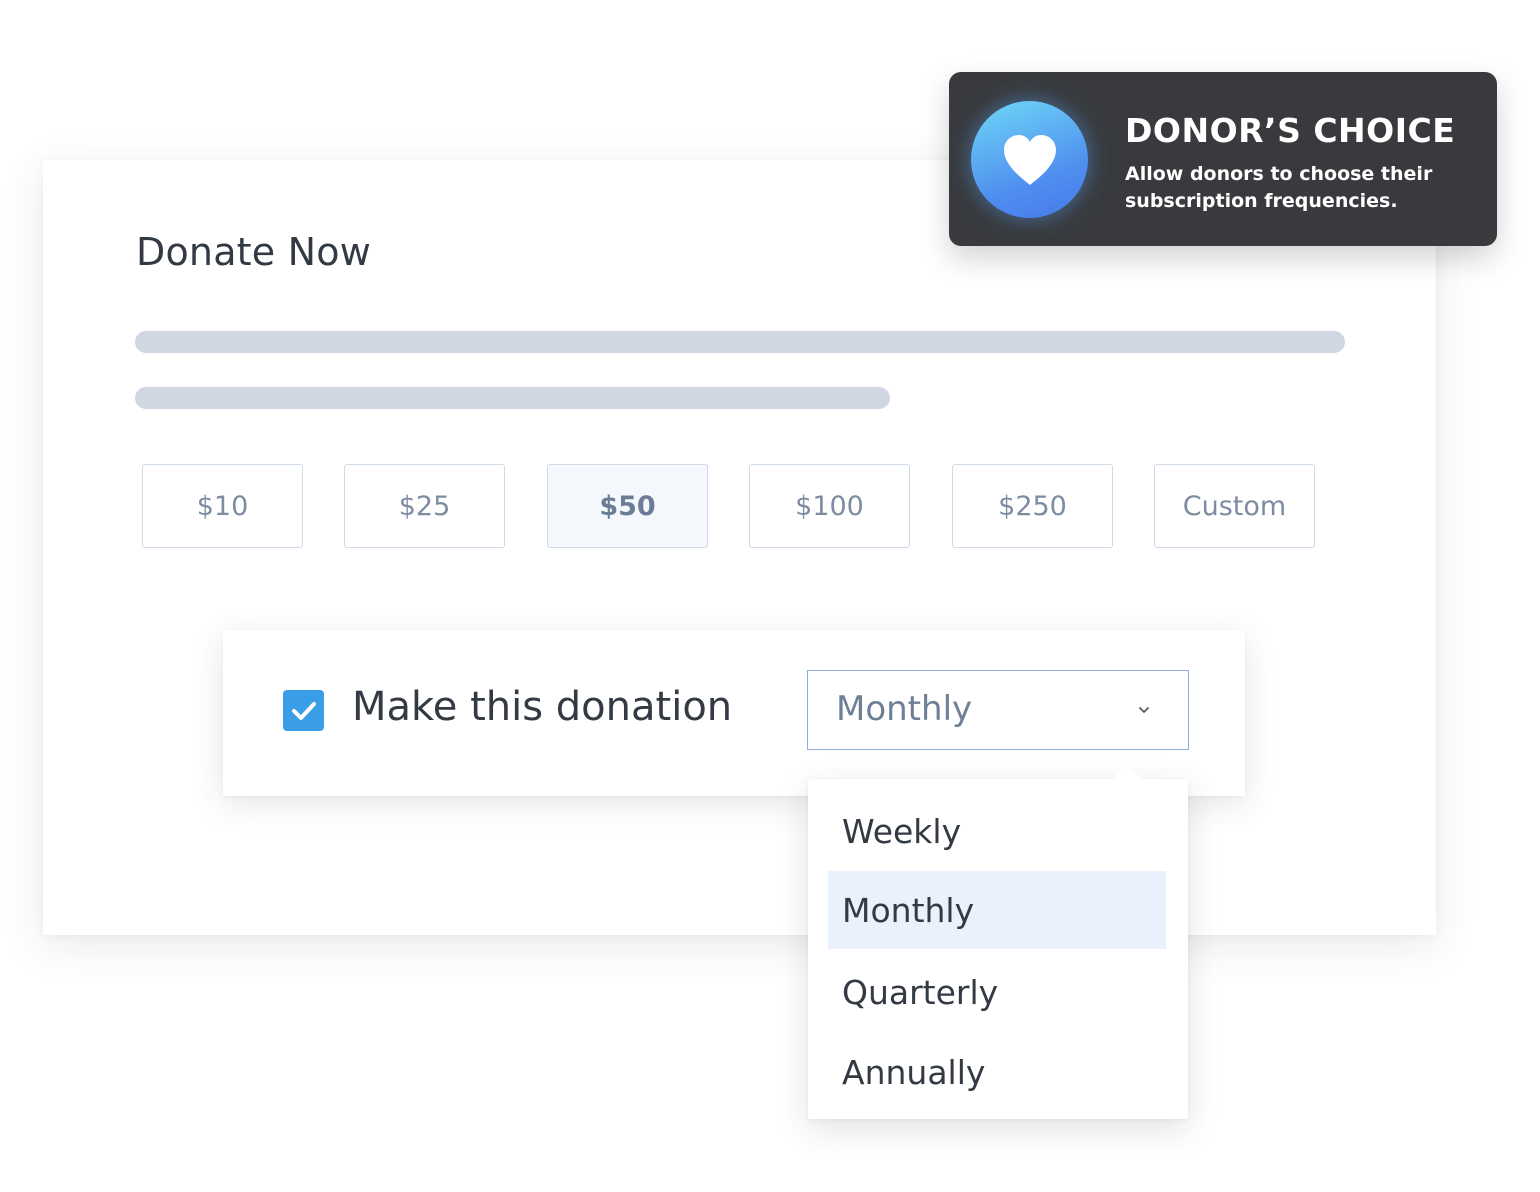  What do you see at coordinates (997, 910) in the screenshot?
I see `dropdown-option-monthly: Monthly` at bounding box center [997, 910].